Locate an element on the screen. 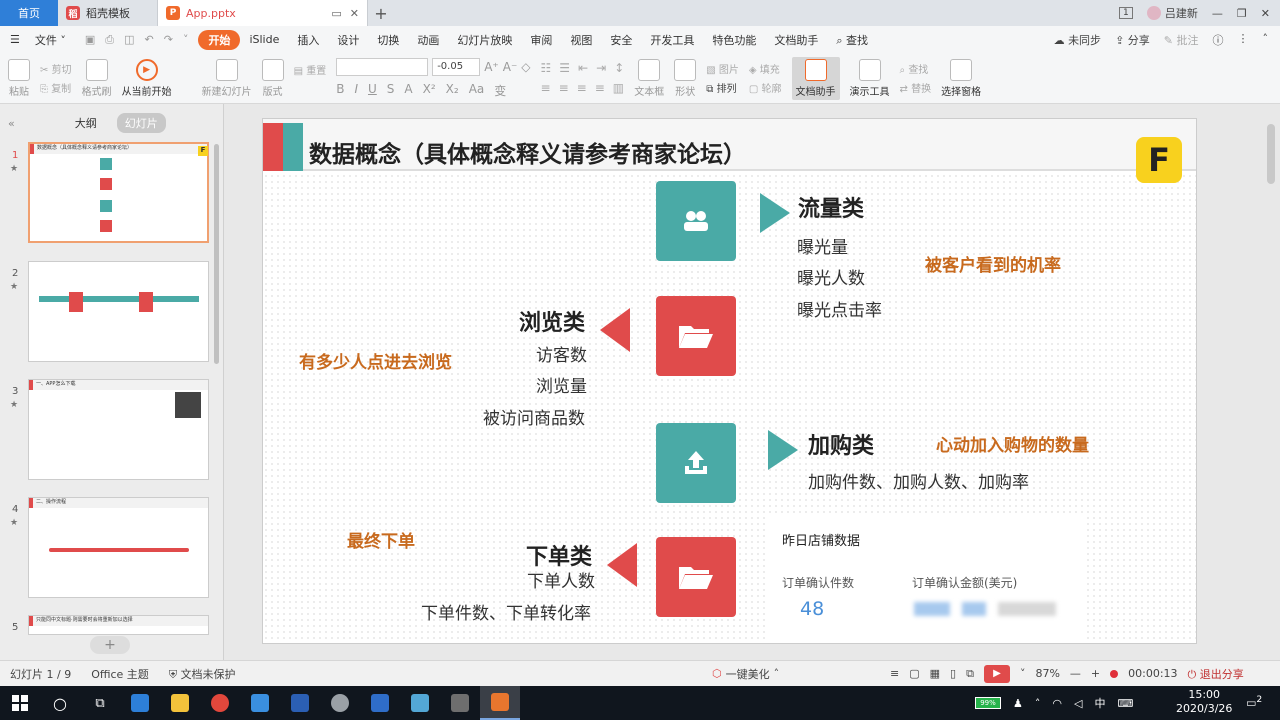 This screenshot has width=1280, height=720. taskbar-wps-presentation is located at coordinates (500, 703).